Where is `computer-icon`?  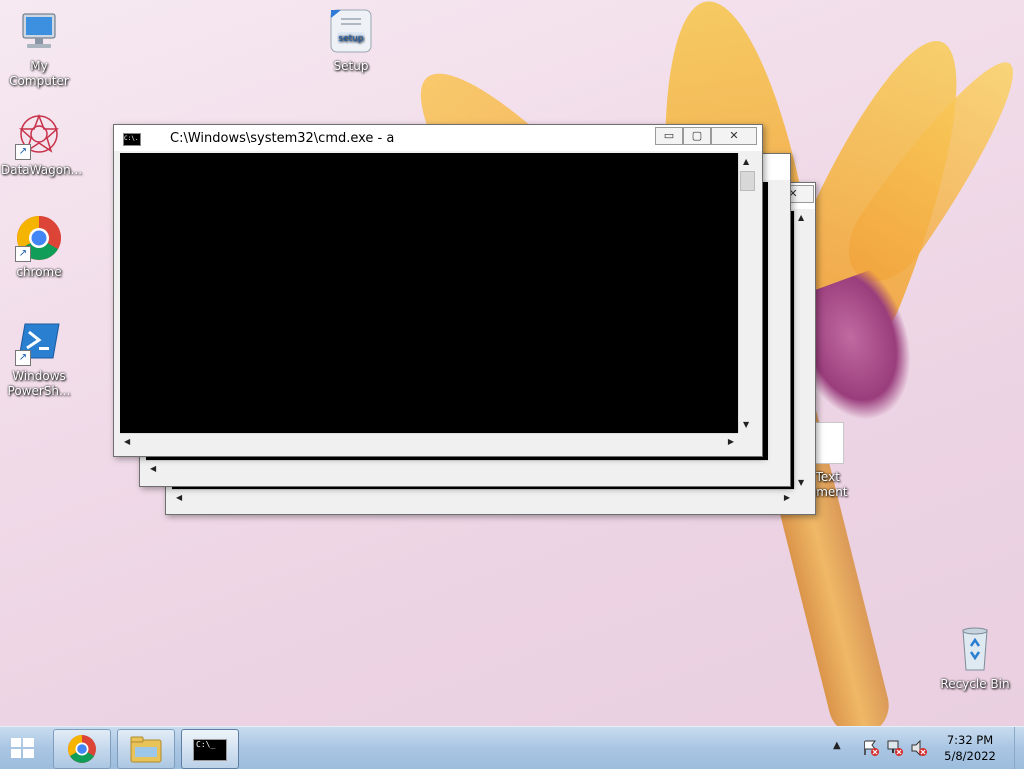 computer-icon is located at coordinates (39, 32).